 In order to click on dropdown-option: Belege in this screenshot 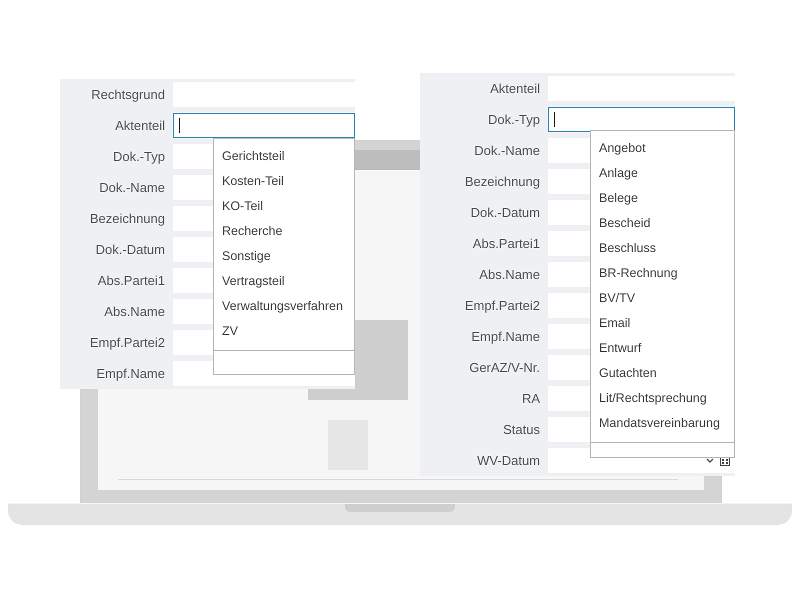, I will do `click(666, 198)`.